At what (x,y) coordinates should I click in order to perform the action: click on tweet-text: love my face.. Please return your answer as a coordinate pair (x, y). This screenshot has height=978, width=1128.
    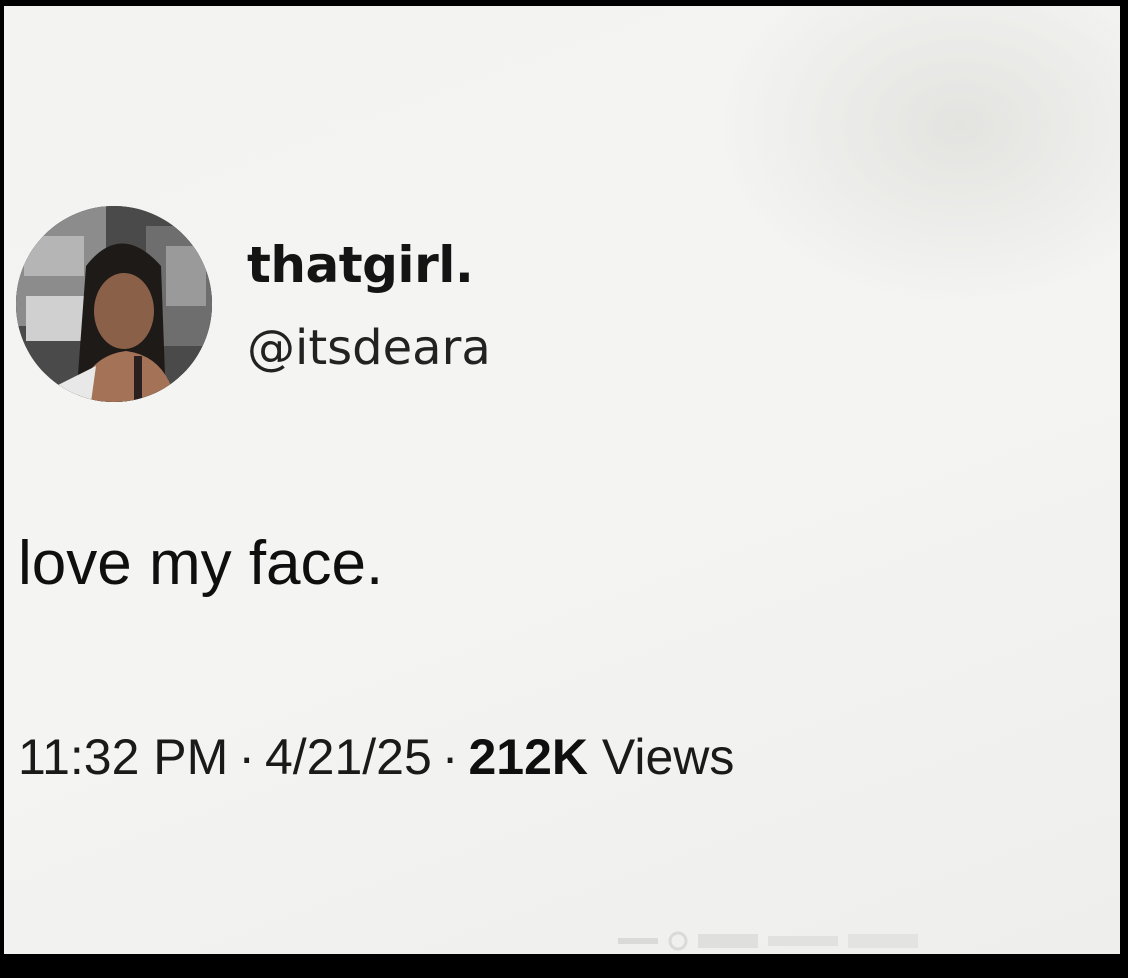
    Looking at the image, I should click on (201, 563).